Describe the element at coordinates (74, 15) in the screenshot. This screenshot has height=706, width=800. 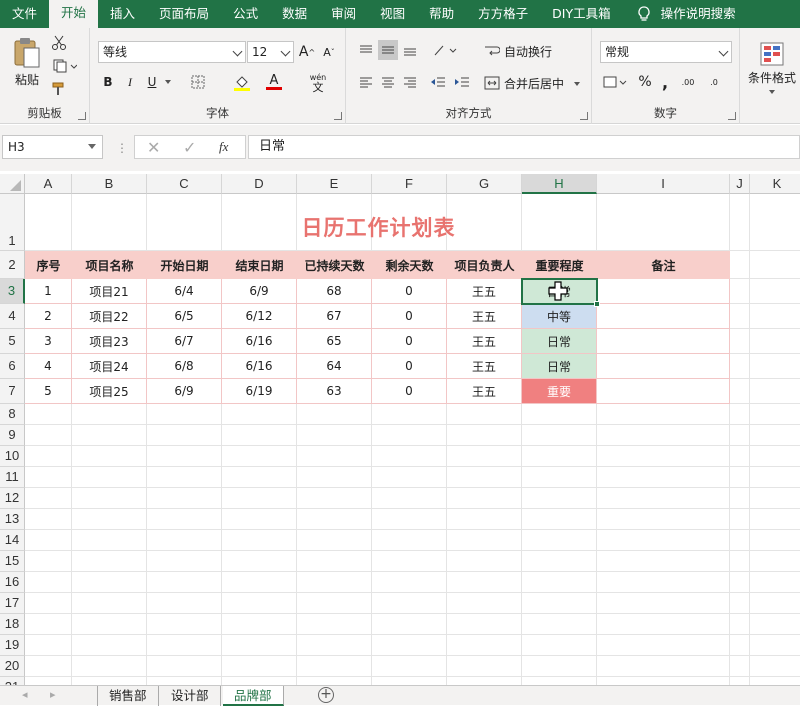
I see `menu-home: 开始` at that location.